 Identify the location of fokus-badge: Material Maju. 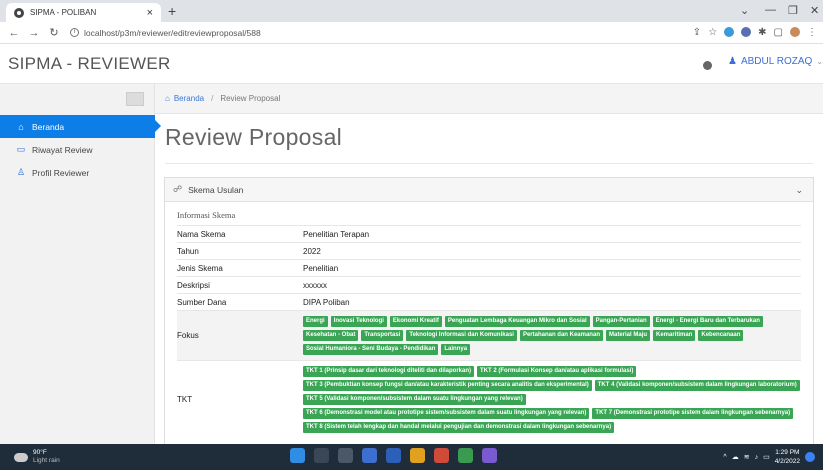
(627, 335).